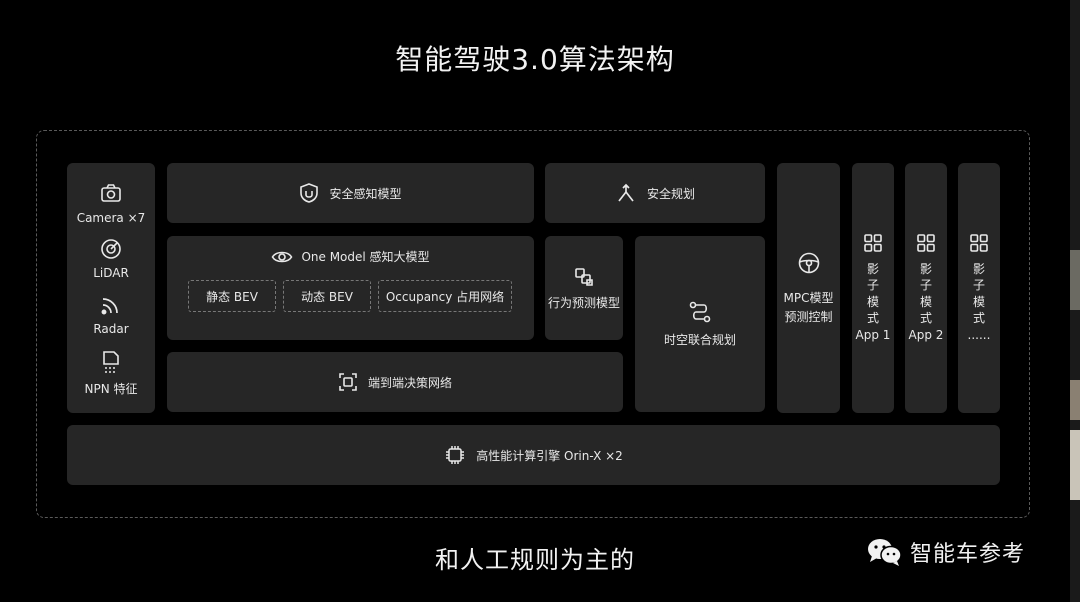 This screenshot has height=602, width=1080. I want to click on sensor-panel: Camera ×7 LiDAR Radar NPN 特征, so click(111, 288).